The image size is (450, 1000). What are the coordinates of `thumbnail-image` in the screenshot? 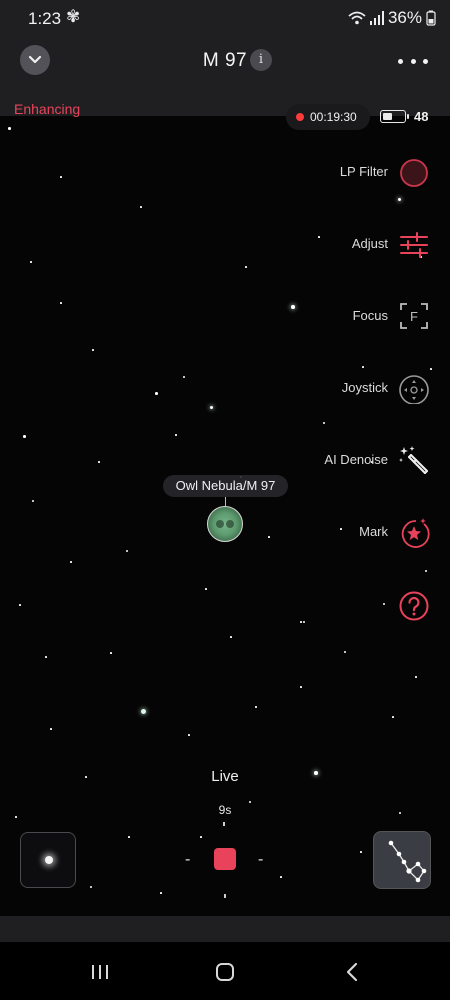 It's located at (49, 860).